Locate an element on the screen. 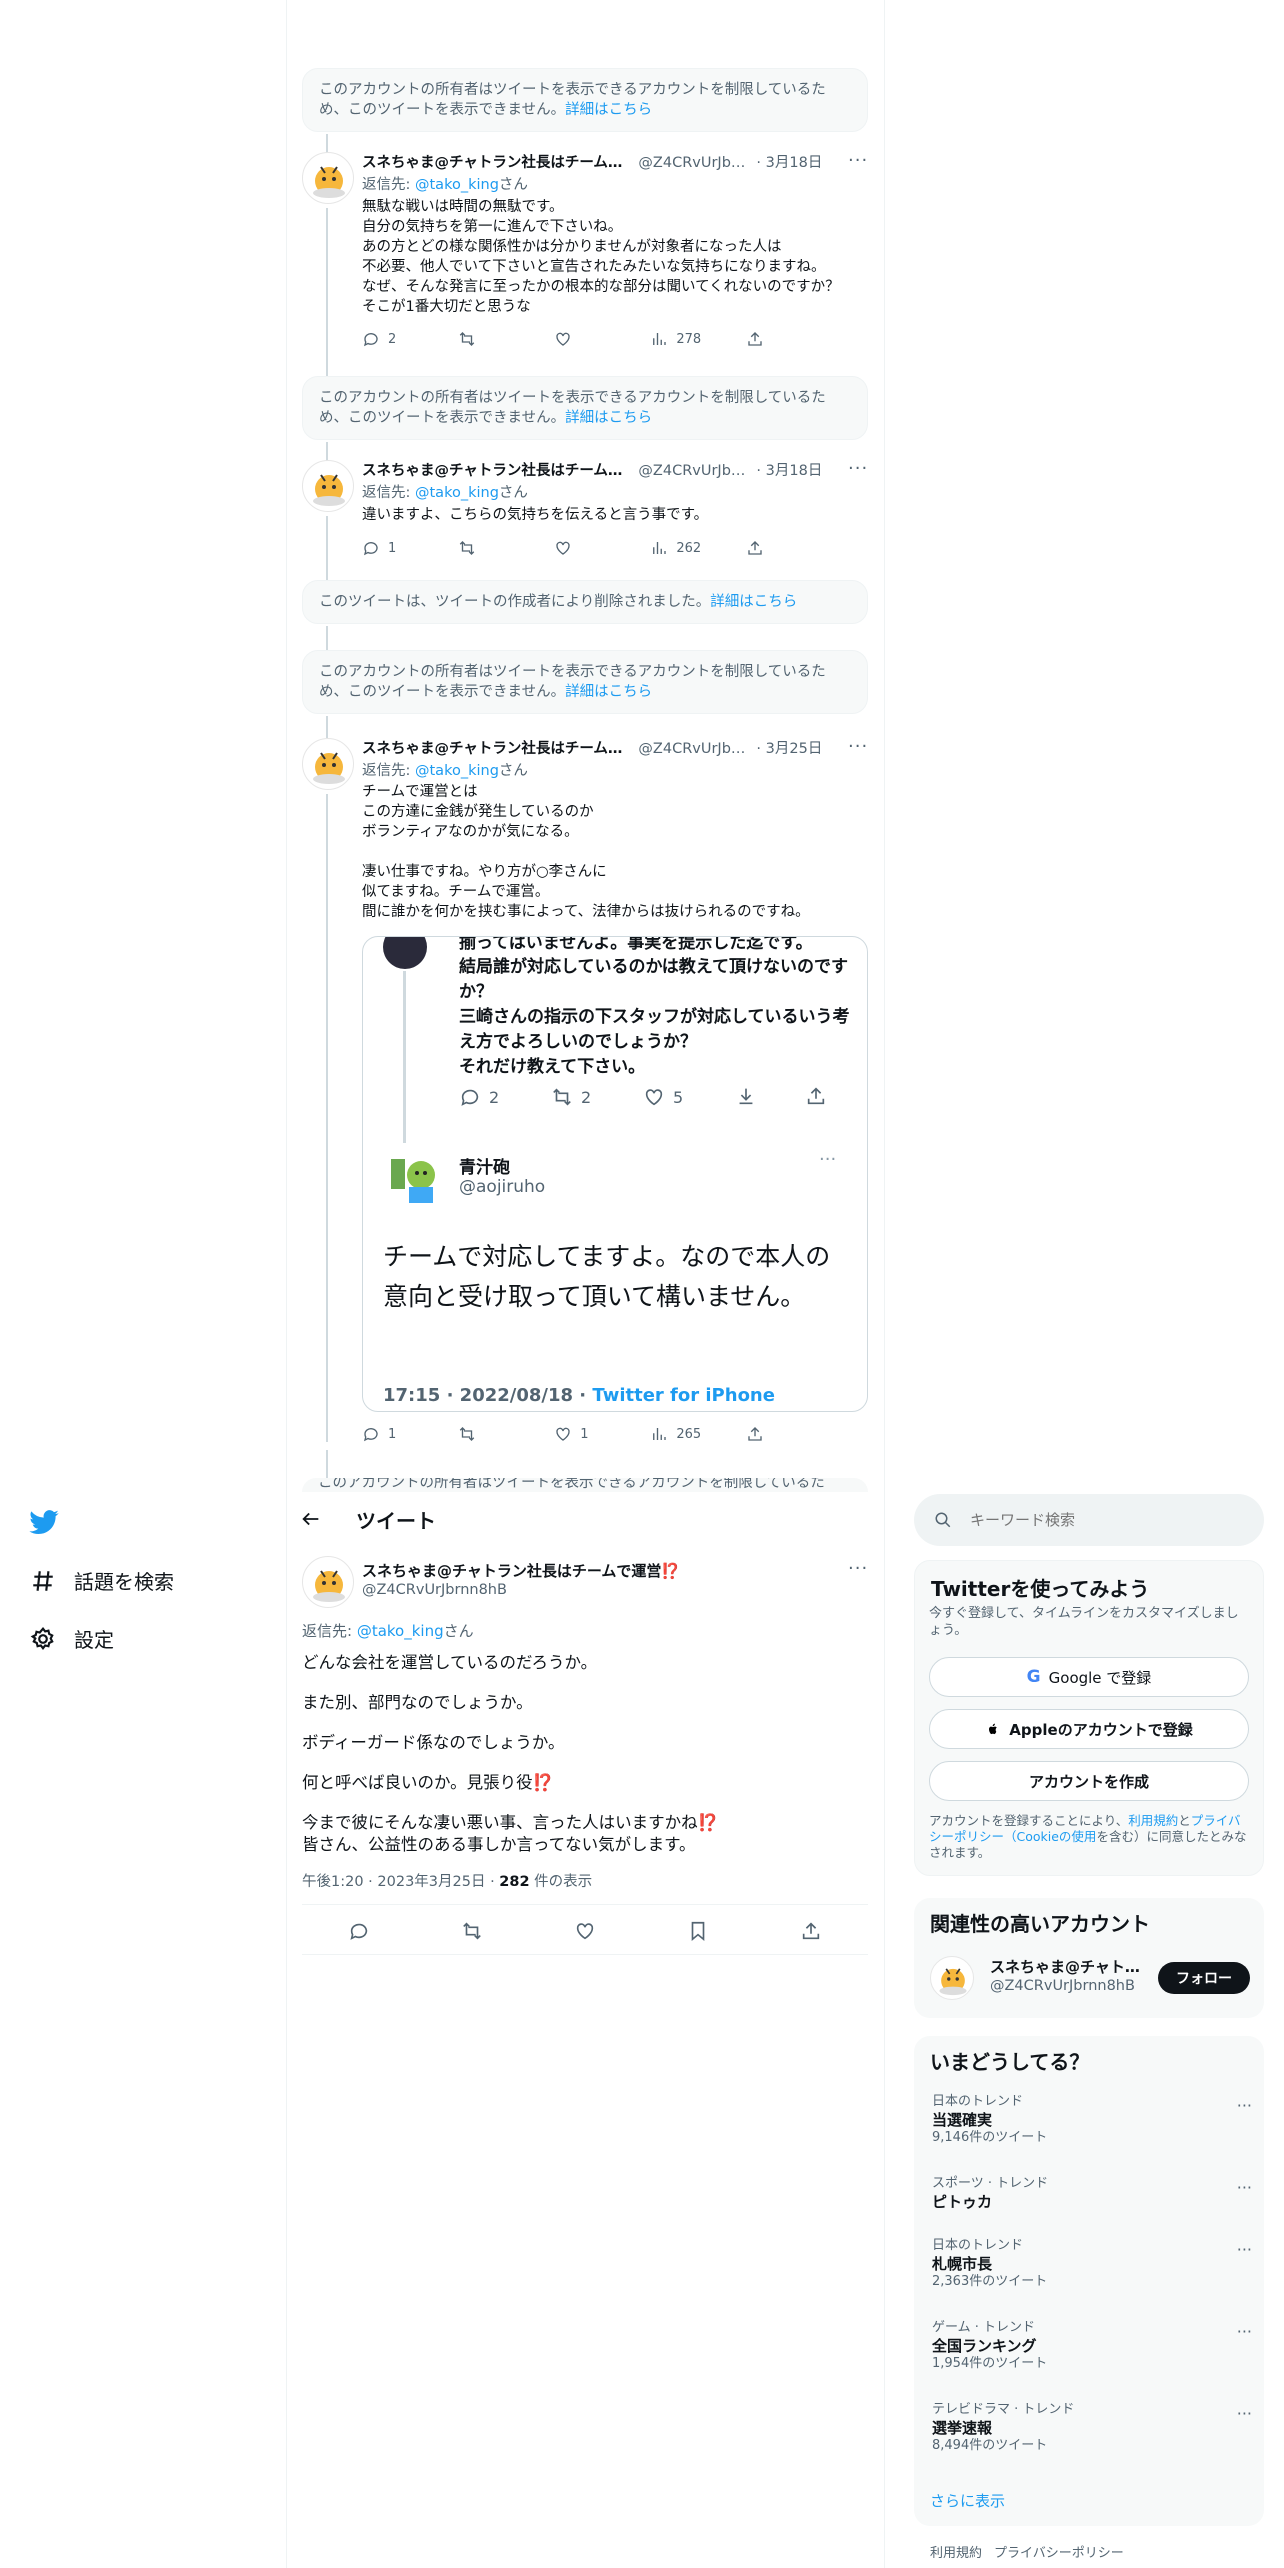 The width and height of the screenshot is (1284, 2568). google-signup-button: G Google で登録 is located at coordinates (1089, 1677).